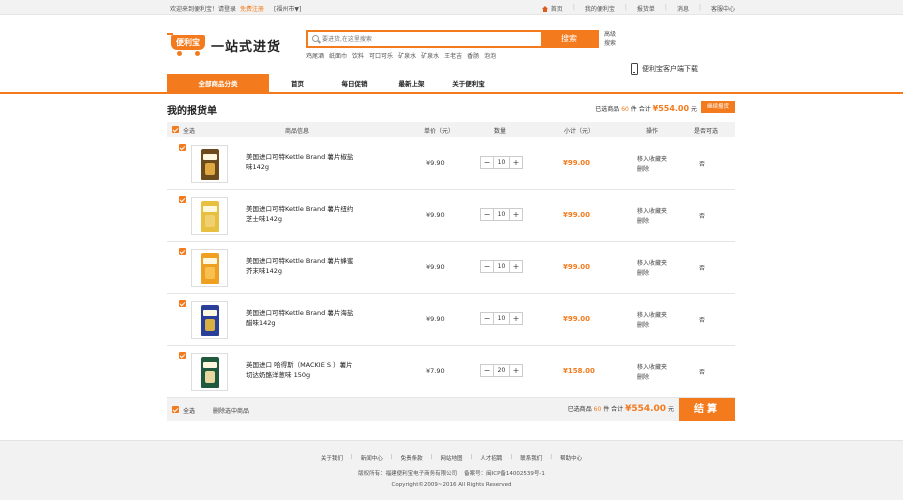  Describe the element at coordinates (381, 55) in the screenshot. I see `hotword-link: 可口可乐` at that location.